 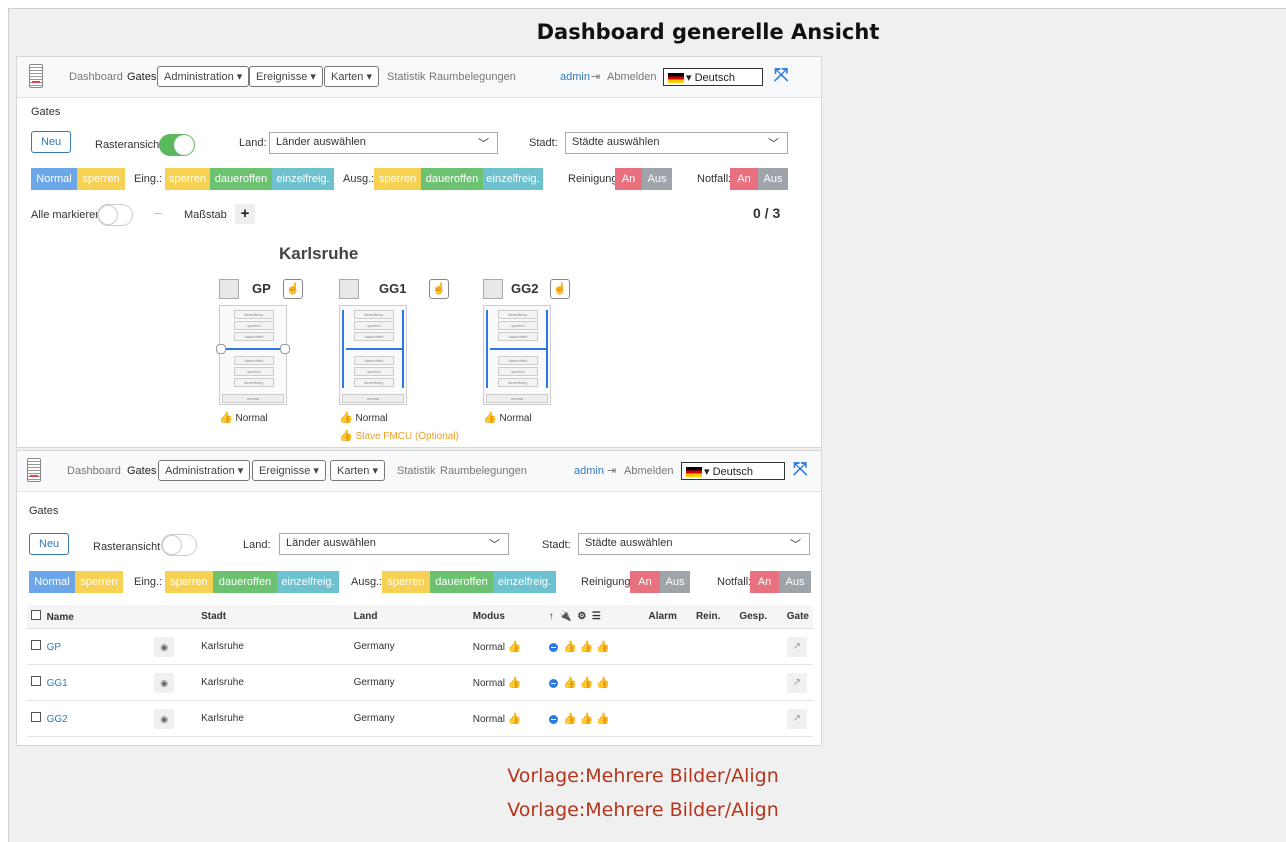 What do you see at coordinates (643, 810) in the screenshot?
I see `template-link-2: Vorlage:Mehrere Bilder/Align` at bounding box center [643, 810].